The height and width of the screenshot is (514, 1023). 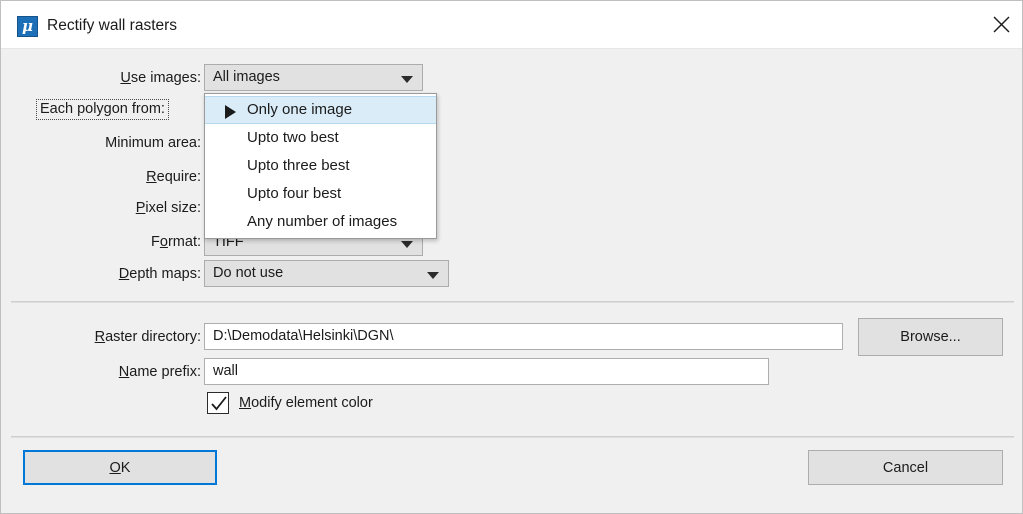 I want to click on dropdown-item-any-number-of-images: Any number of images, so click(x=320, y=222).